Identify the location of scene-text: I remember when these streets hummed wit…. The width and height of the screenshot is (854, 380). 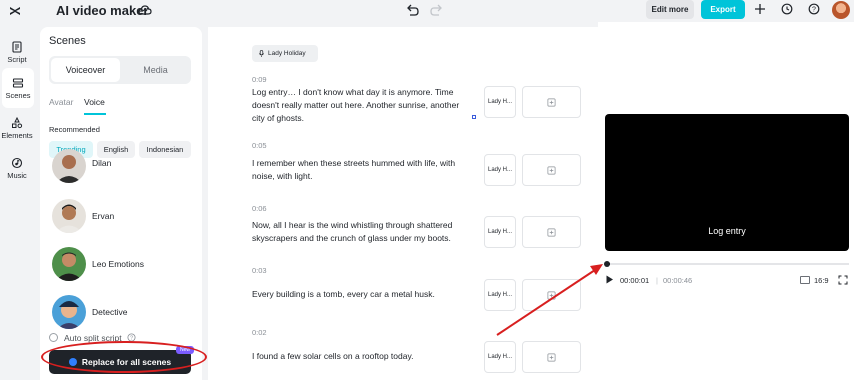
(363, 170).